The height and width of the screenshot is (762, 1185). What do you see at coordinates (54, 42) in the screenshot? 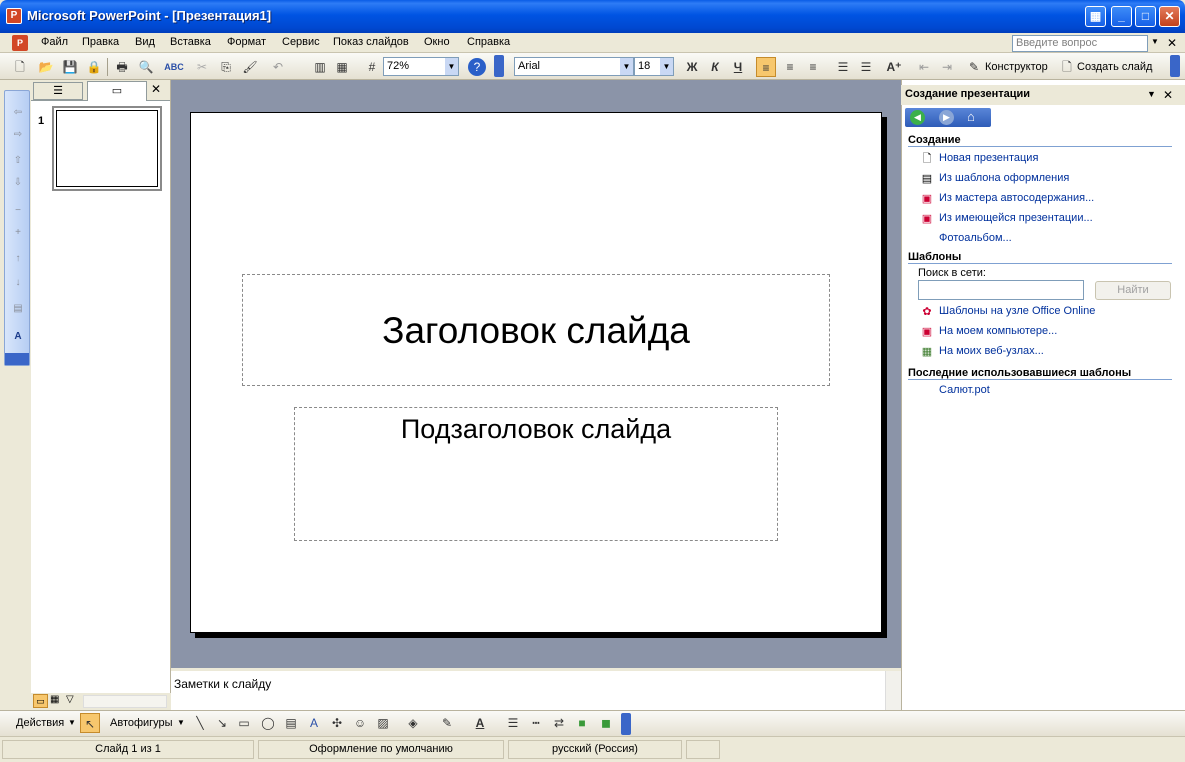
I see `menu-file: Файл` at bounding box center [54, 42].